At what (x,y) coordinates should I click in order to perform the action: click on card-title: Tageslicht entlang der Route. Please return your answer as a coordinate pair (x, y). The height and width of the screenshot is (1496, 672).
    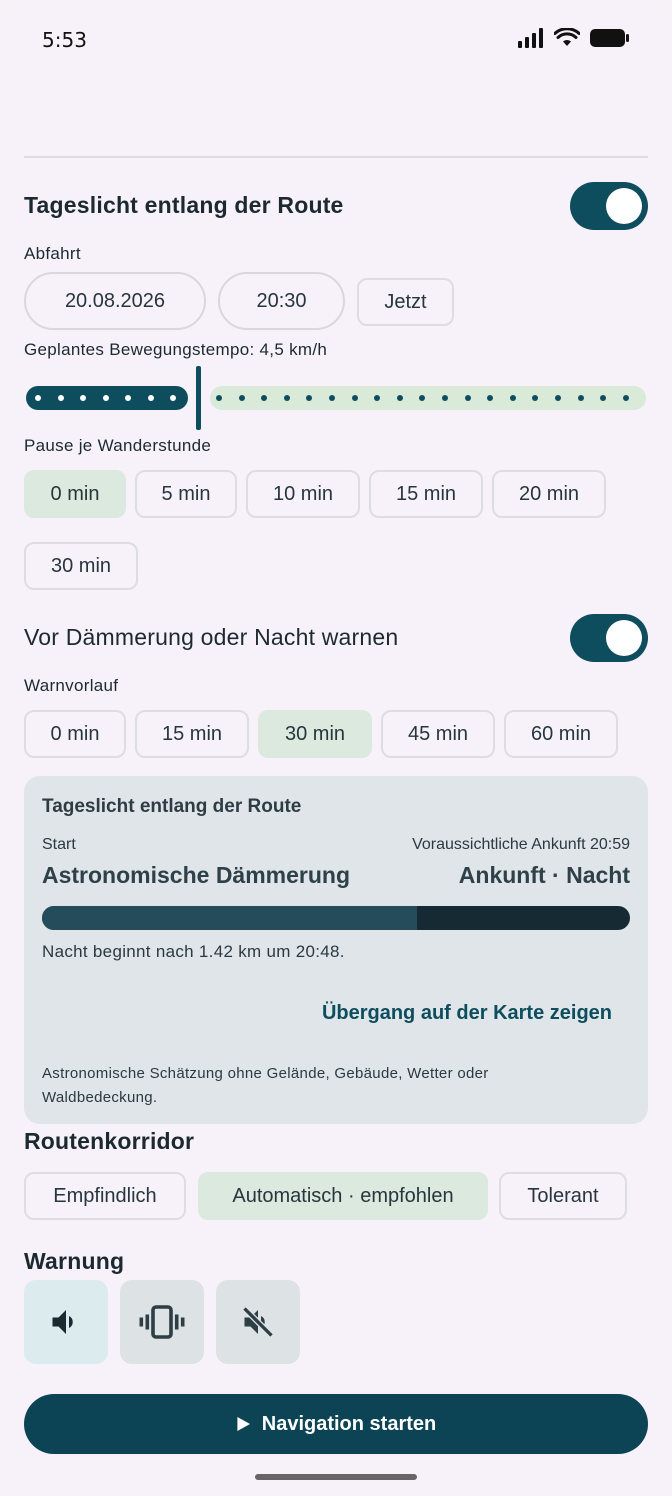
    Looking at the image, I should click on (172, 806).